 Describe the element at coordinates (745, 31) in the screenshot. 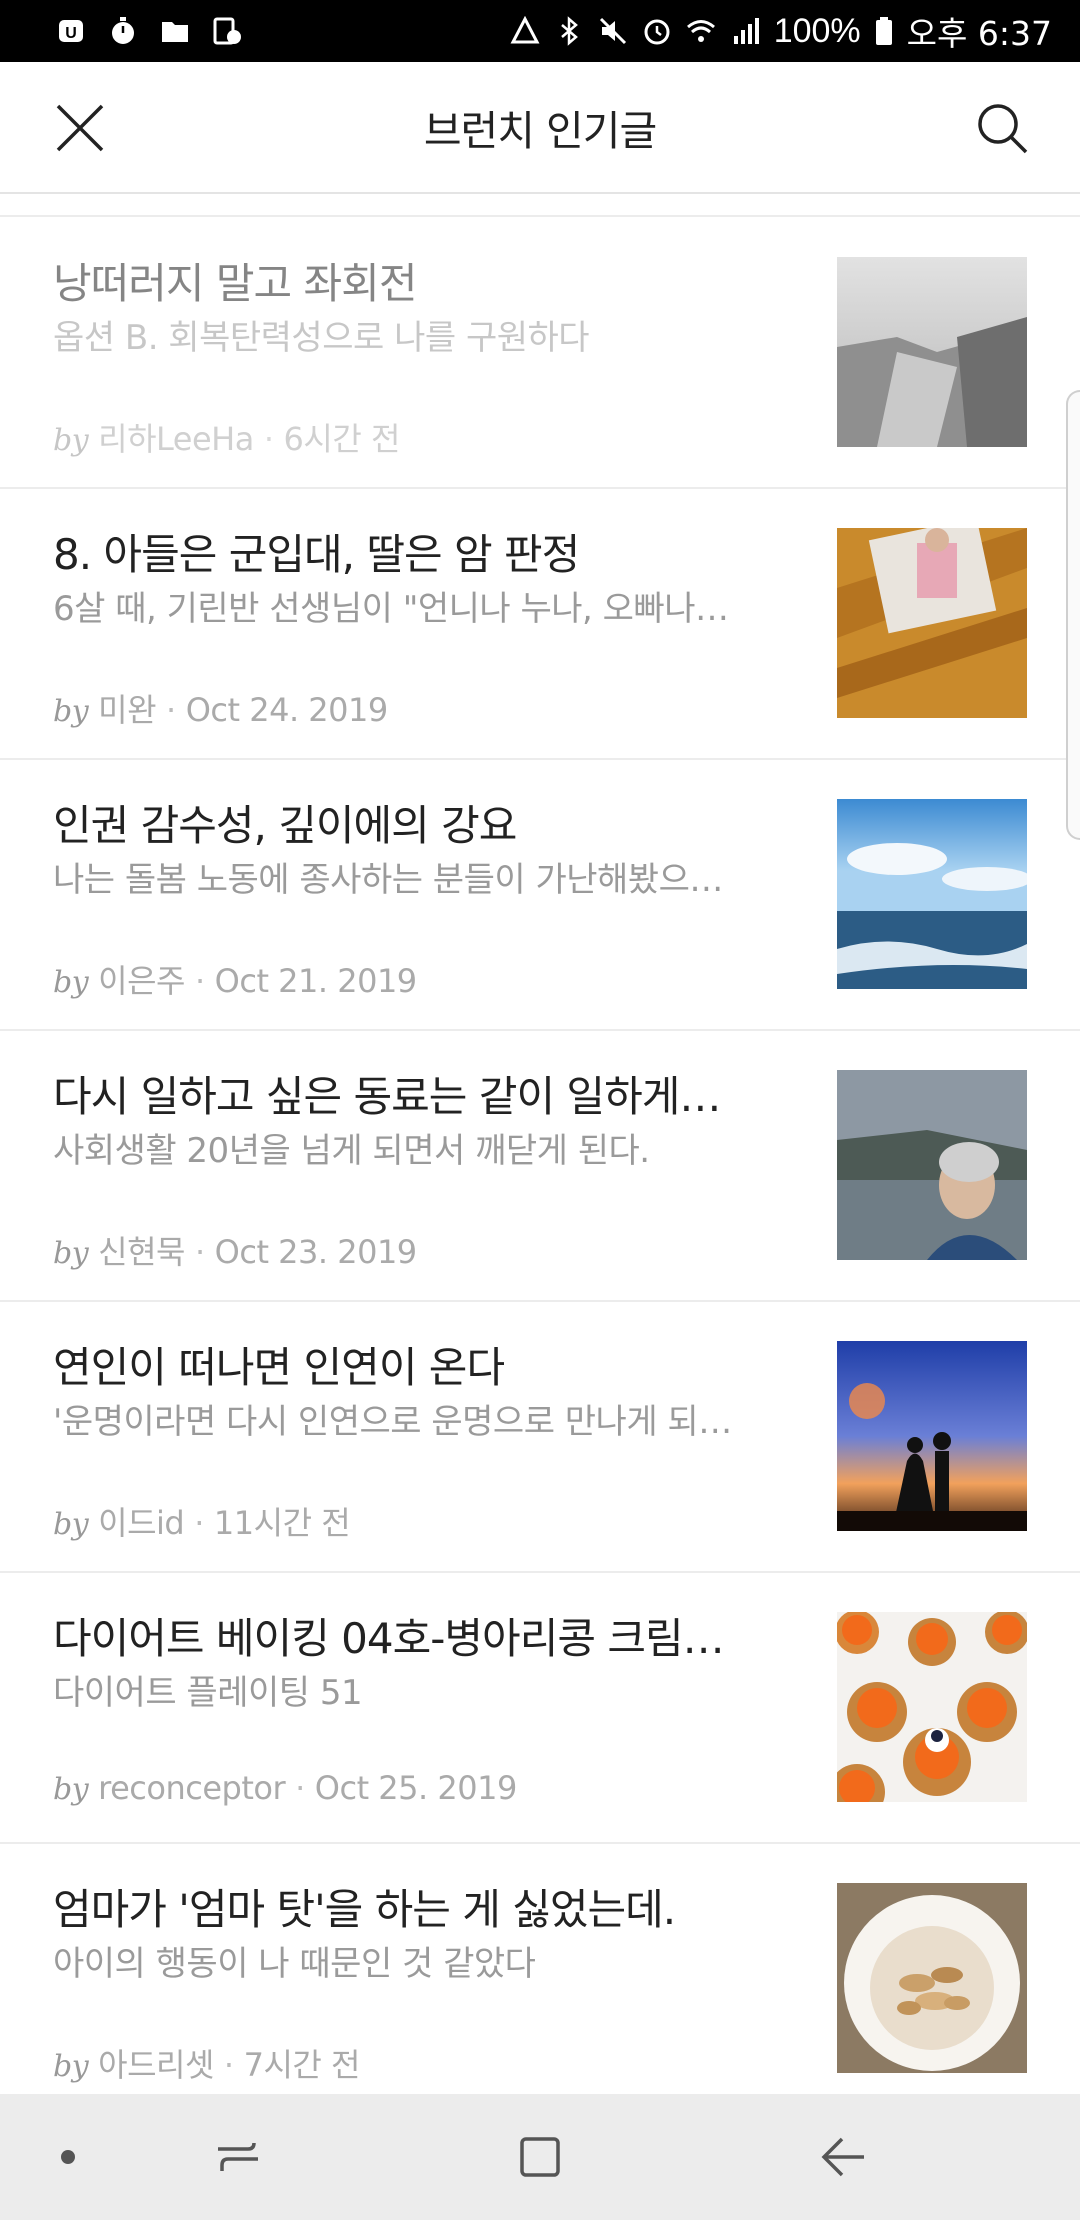

I see `signal-icon` at that location.